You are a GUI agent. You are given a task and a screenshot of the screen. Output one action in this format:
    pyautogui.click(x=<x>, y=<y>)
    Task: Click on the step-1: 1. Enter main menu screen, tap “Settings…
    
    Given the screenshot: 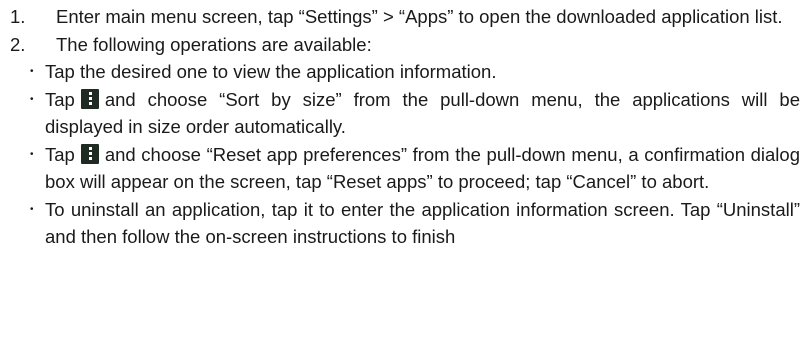 What is the action you would take?
    pyautogui.click(x=400, y=17)
    